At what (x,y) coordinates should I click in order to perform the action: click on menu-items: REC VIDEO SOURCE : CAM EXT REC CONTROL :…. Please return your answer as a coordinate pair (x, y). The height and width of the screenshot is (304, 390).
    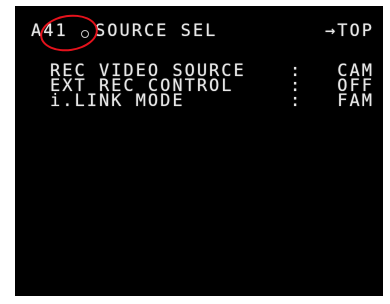
    Looking at the image, I should click on (212, 87).